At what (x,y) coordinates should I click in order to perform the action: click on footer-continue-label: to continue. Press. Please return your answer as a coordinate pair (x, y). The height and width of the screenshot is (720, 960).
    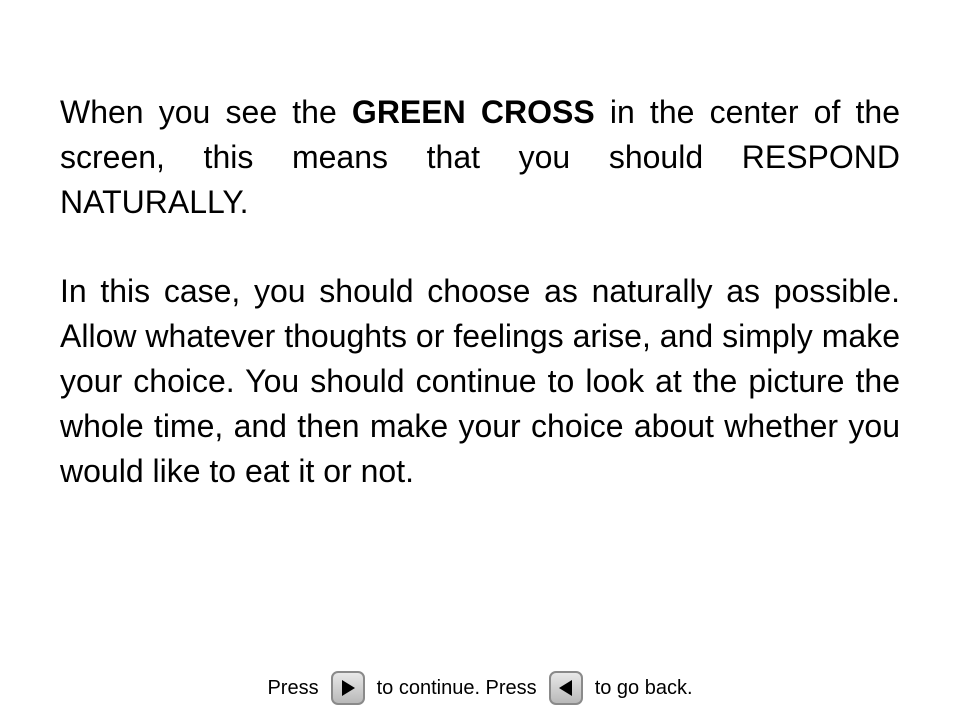
    Looking at the image, I should click on (456, 687).